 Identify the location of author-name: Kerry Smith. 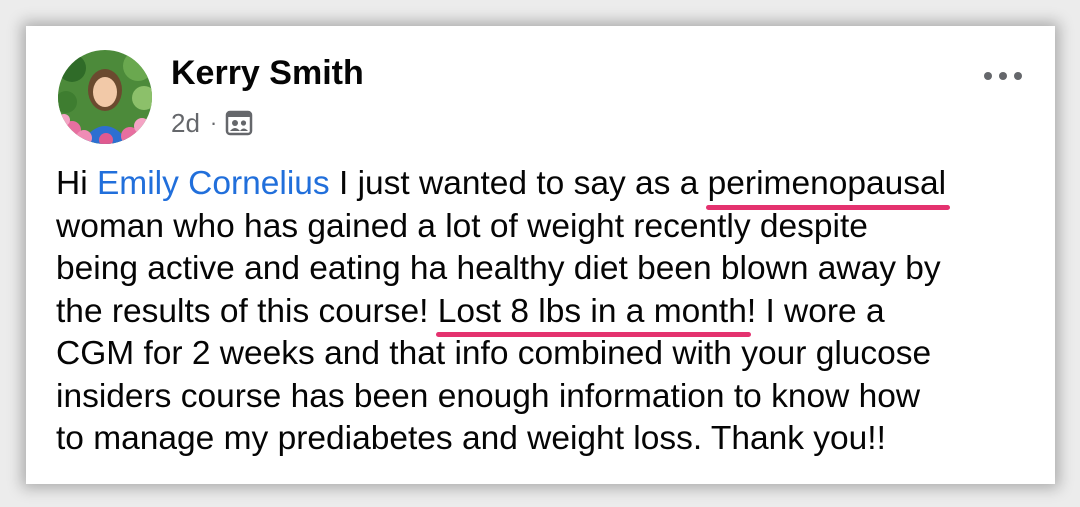
(267, 73).